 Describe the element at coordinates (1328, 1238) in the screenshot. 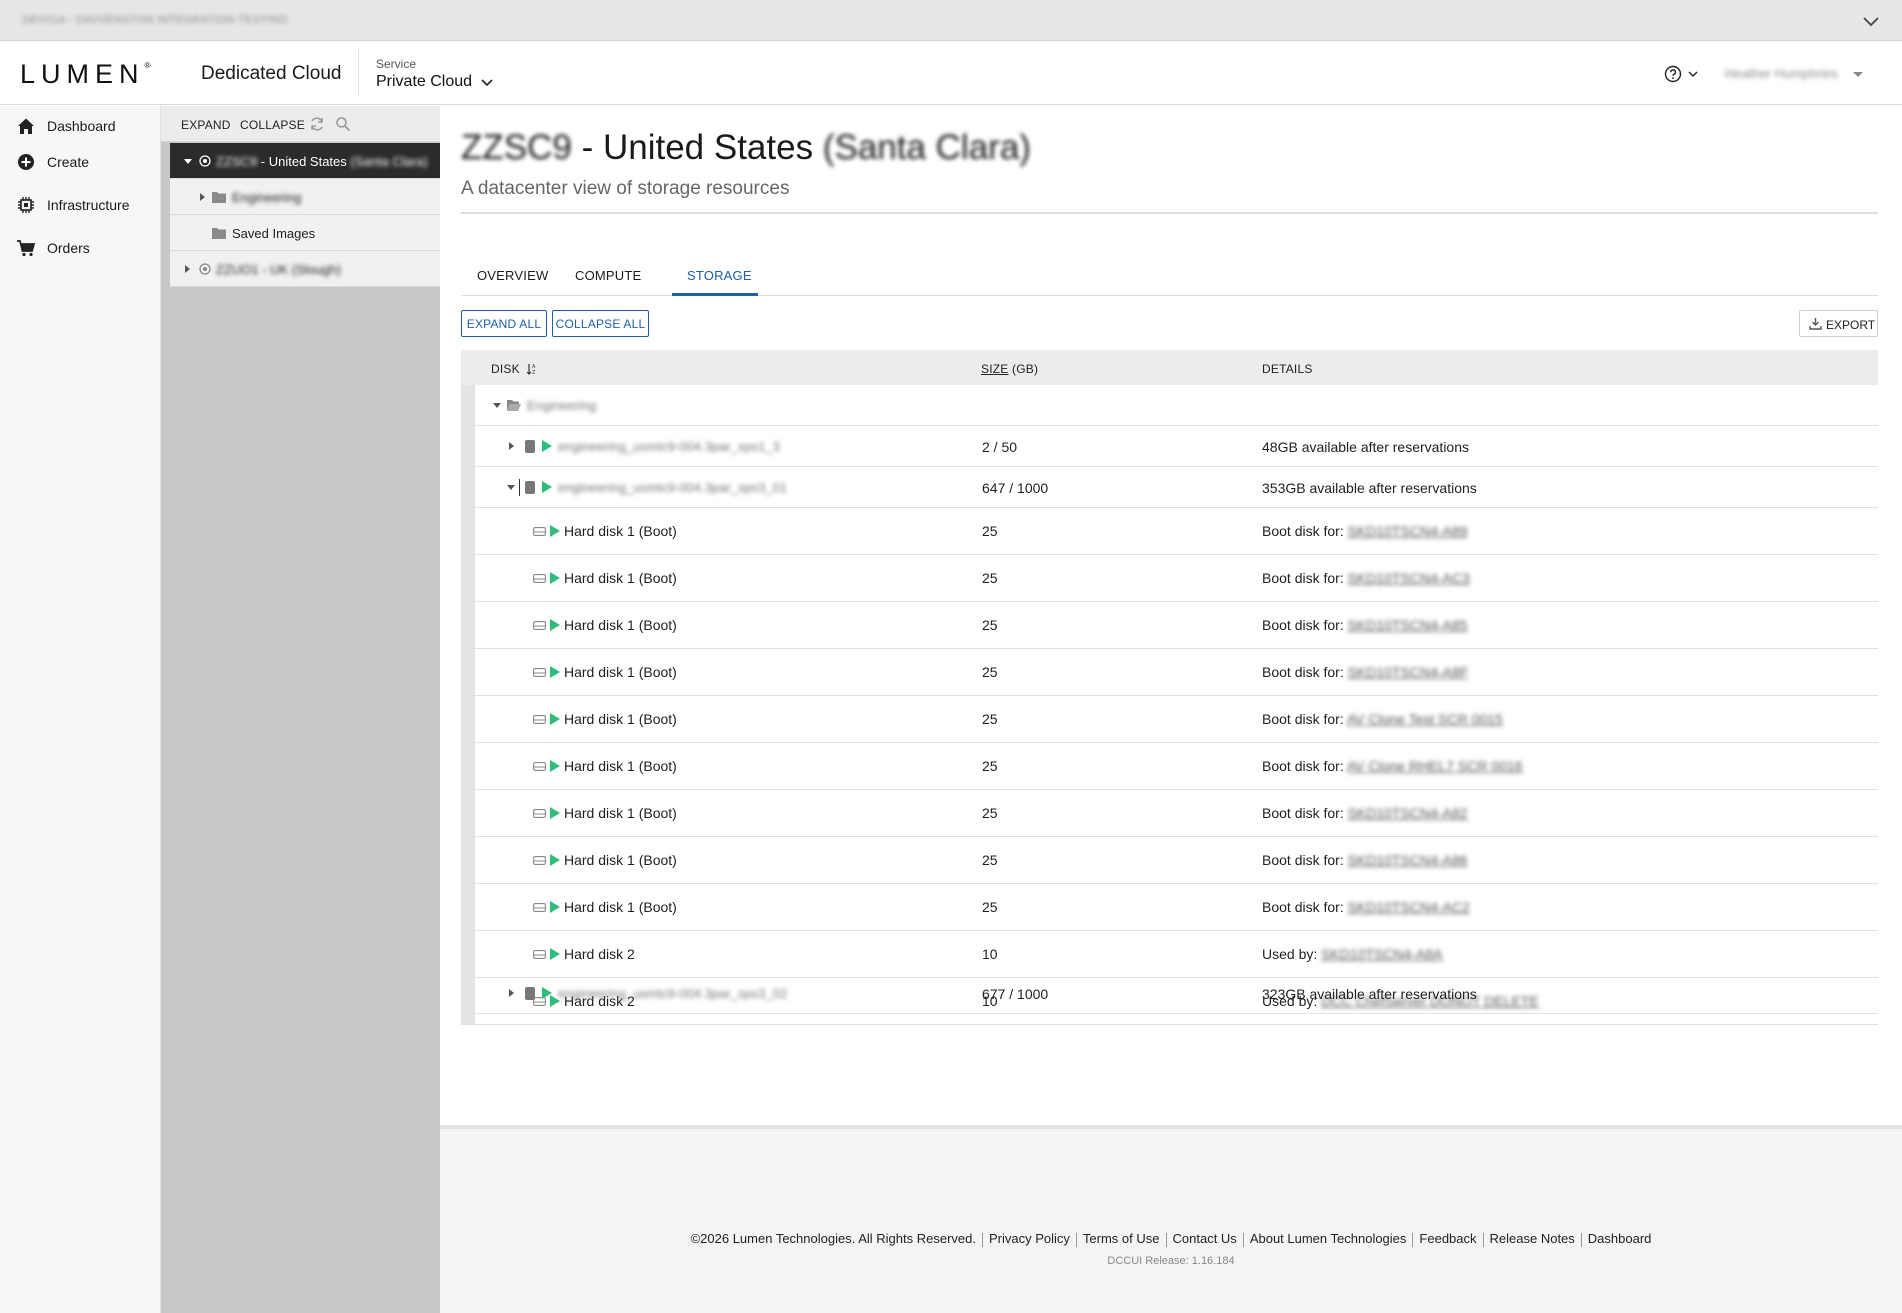

I see `footer-link-about: About Lumen Technologies` at that location.